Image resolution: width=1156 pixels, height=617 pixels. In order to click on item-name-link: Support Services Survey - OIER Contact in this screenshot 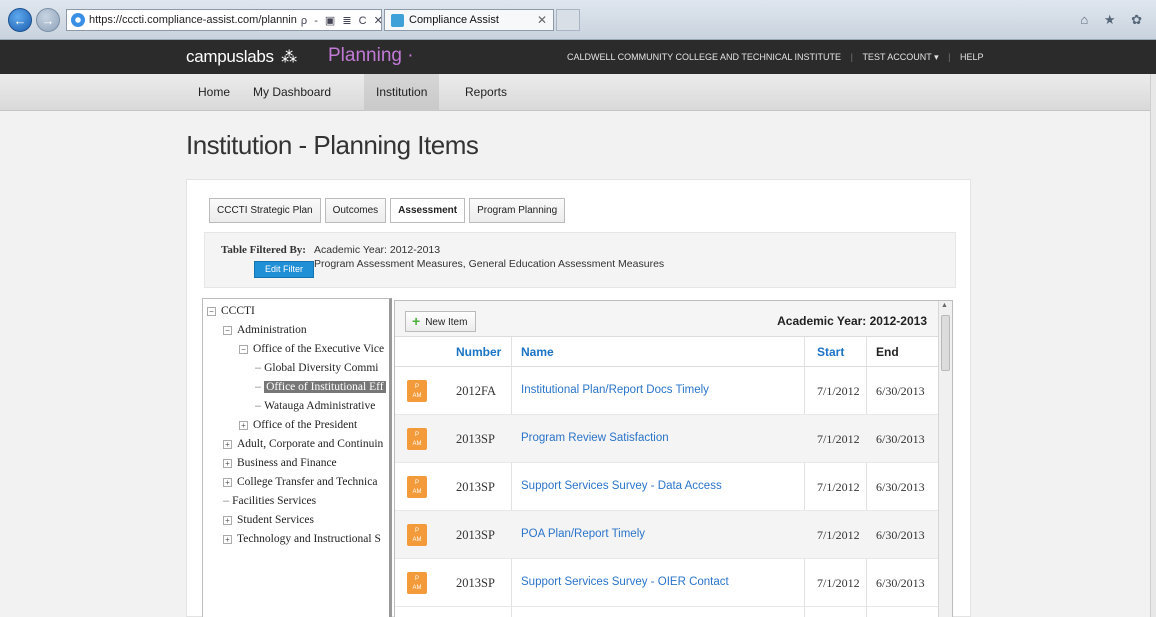, I will do `click(625, 582)`.